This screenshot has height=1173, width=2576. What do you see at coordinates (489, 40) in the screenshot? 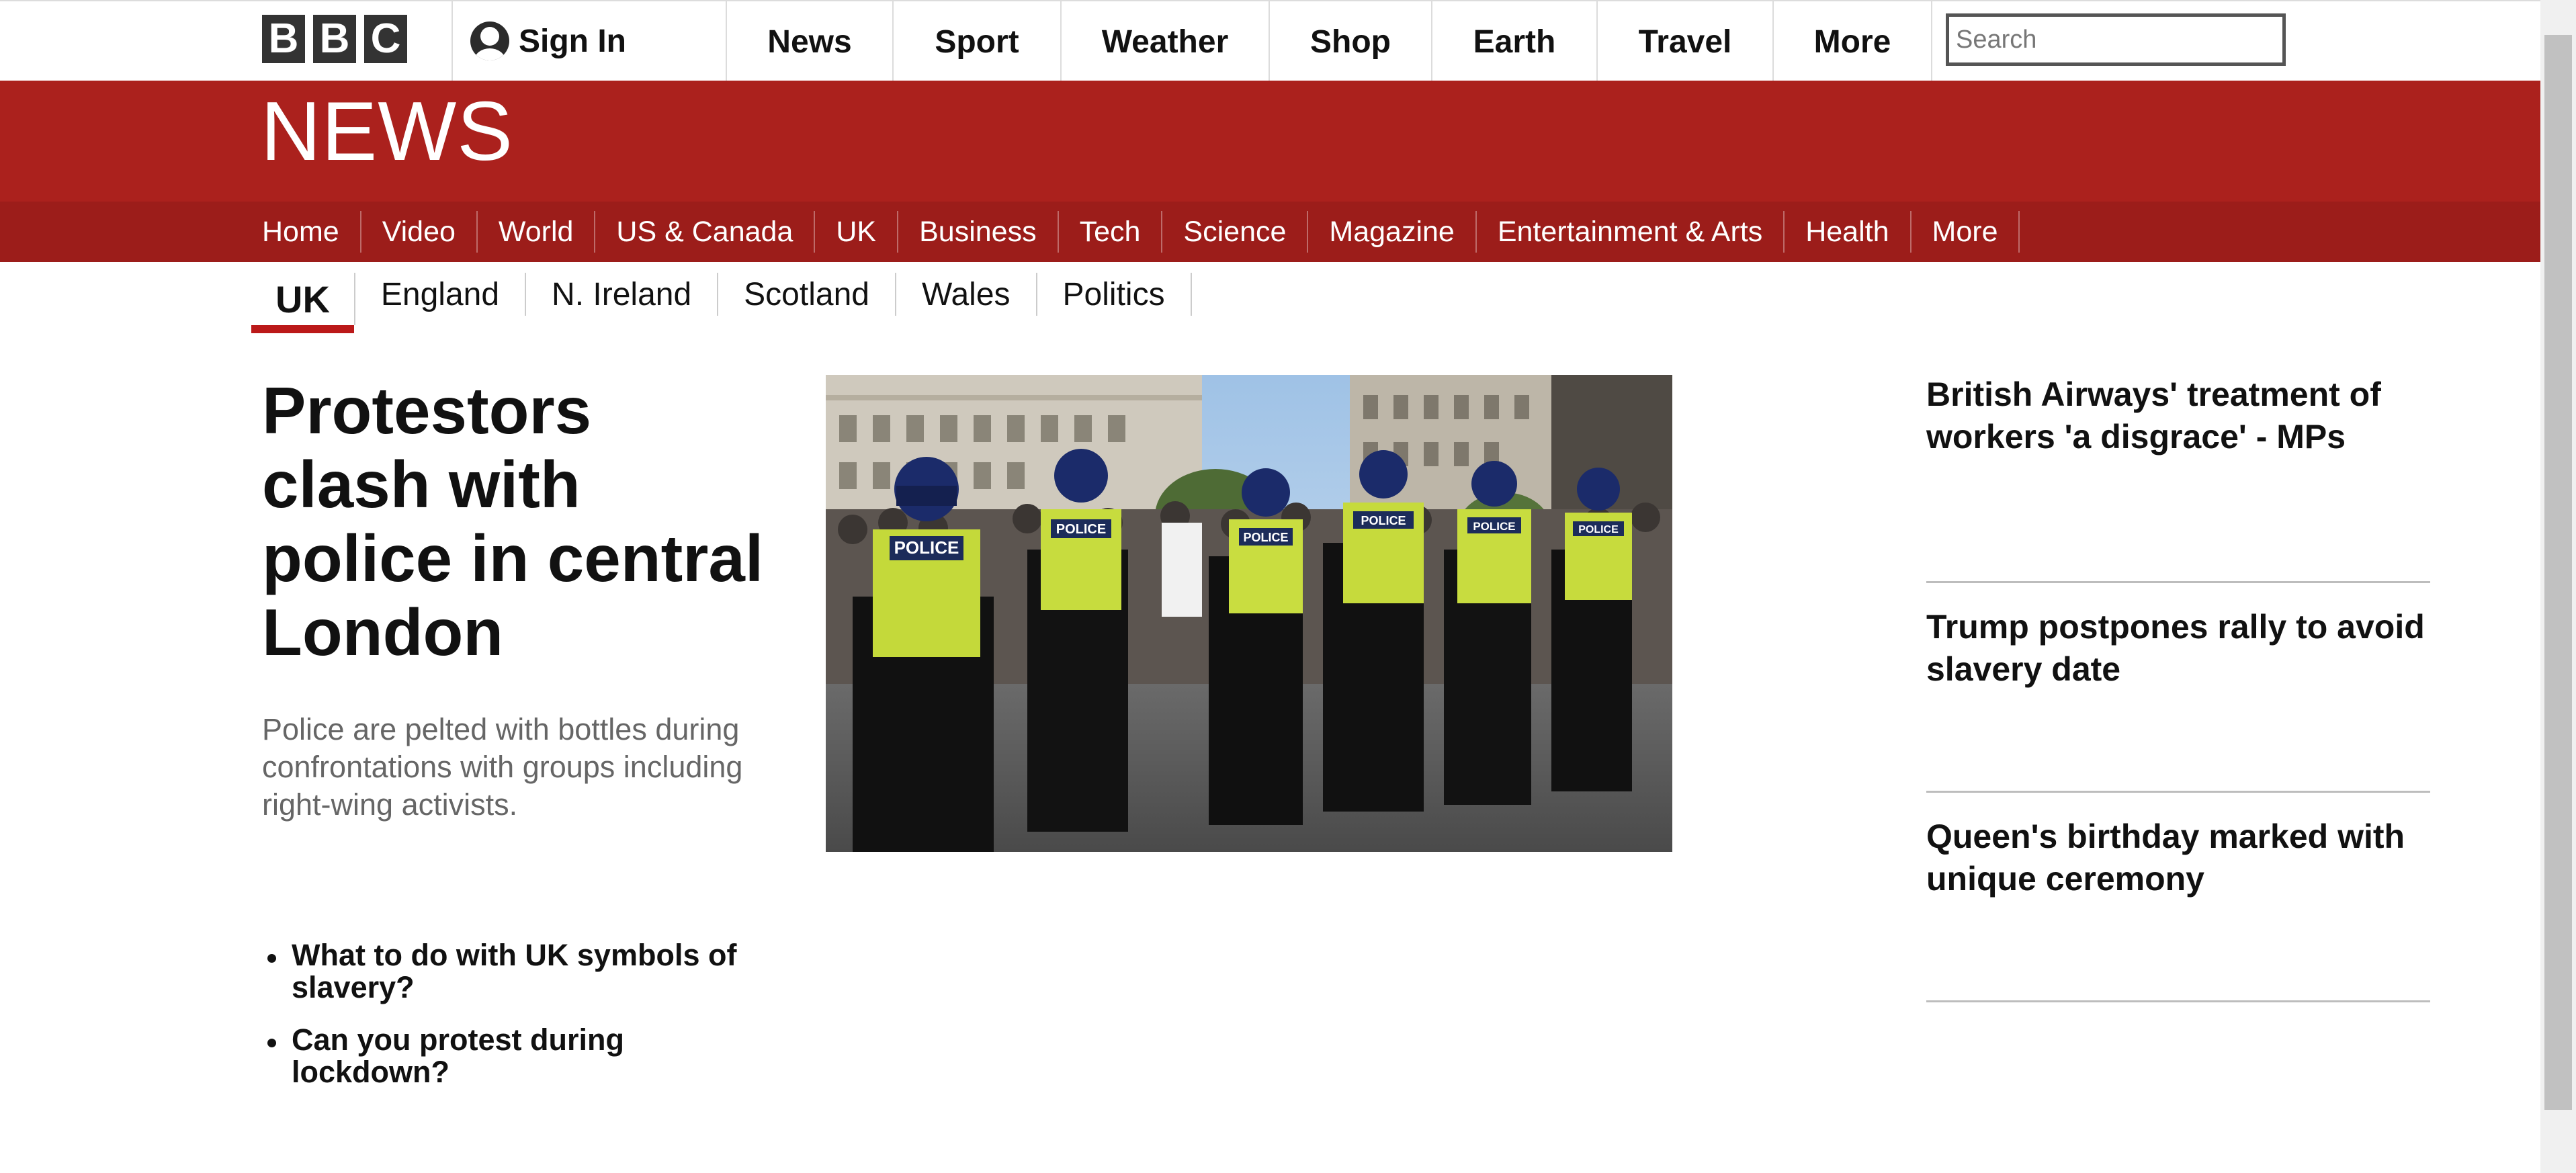
I see `user-icon` at bounding box center [489, 40].